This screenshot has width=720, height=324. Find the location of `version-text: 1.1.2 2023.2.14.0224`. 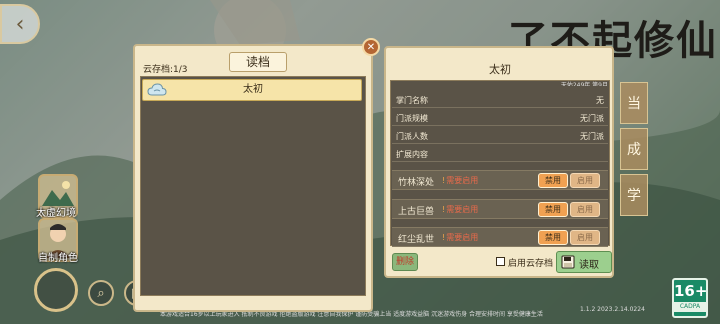

version-text: 1.1.2 2023.2.14.0224 is located at coordinates (612, 309).